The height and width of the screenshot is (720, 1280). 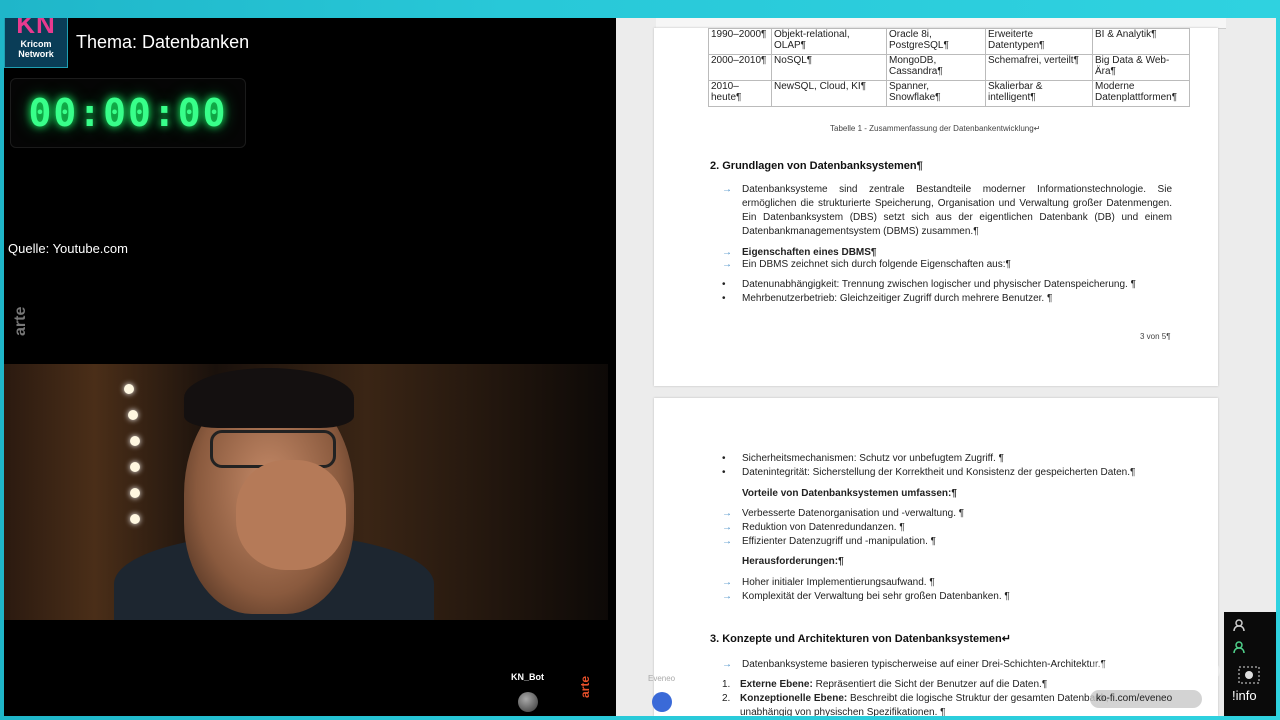 I want to click on table-cell: Big Data & Web-Ära¶, so click(x=1141, y=67).